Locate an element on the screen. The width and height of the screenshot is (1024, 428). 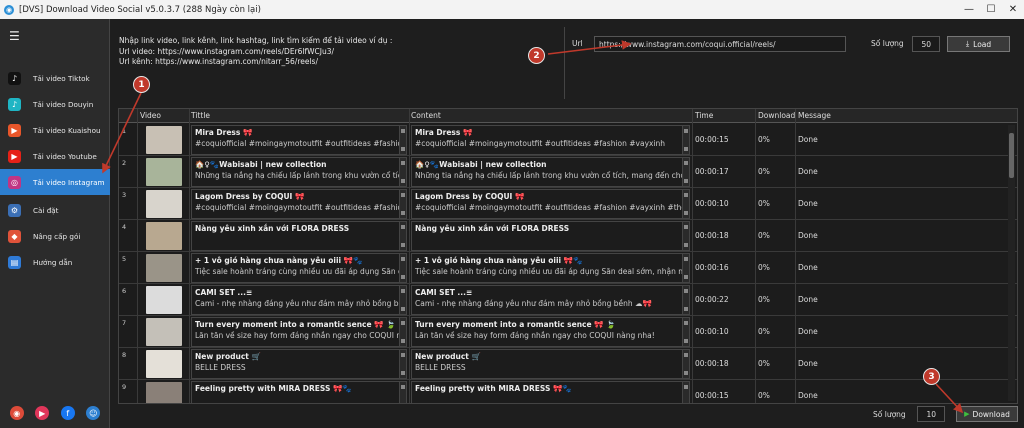
sidebar-item-kuaishou: ▶ Tải video Kuaishou is located at coordinates (55, 130).